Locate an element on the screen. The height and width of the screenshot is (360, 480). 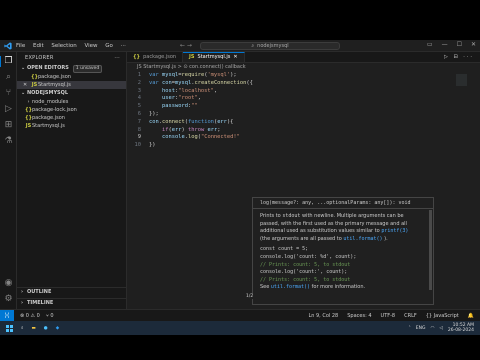
js-file-icon: JS is located at coordinates (192, 57).